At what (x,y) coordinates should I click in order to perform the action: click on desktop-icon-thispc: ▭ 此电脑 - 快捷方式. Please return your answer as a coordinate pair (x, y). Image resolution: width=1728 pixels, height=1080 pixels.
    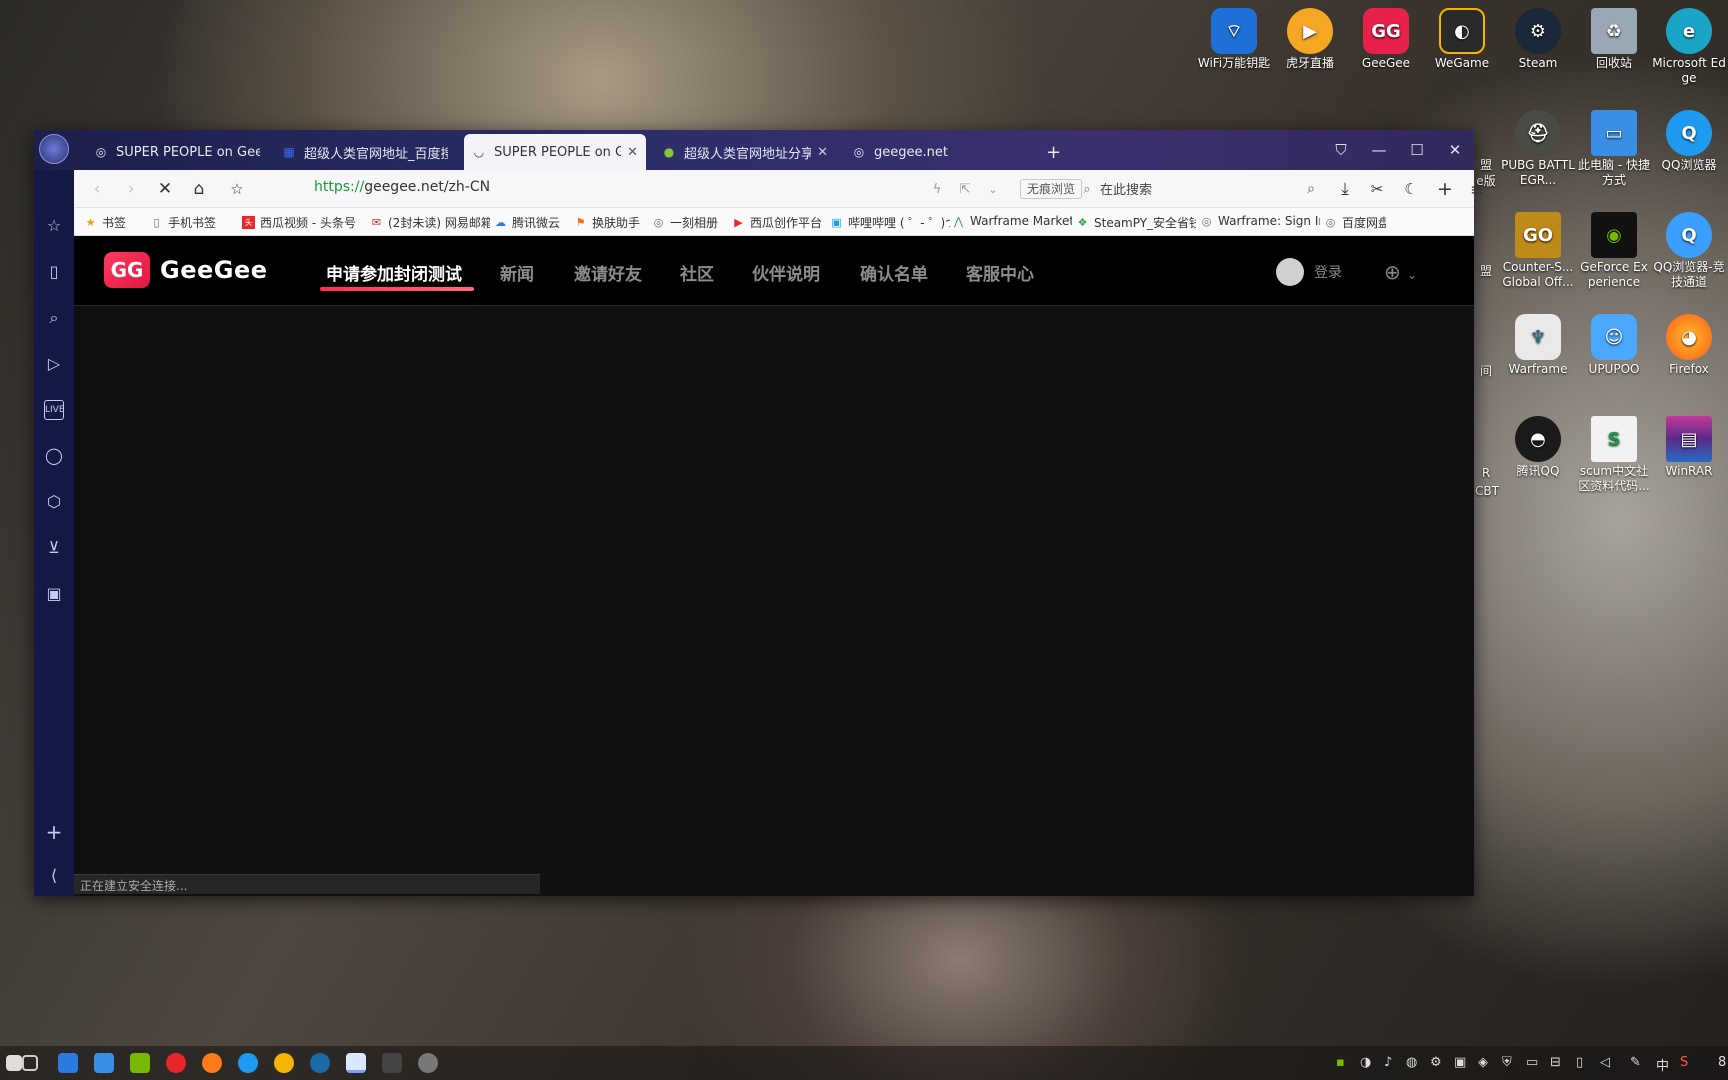
    Looking at the image, I should click on (1614, 149).